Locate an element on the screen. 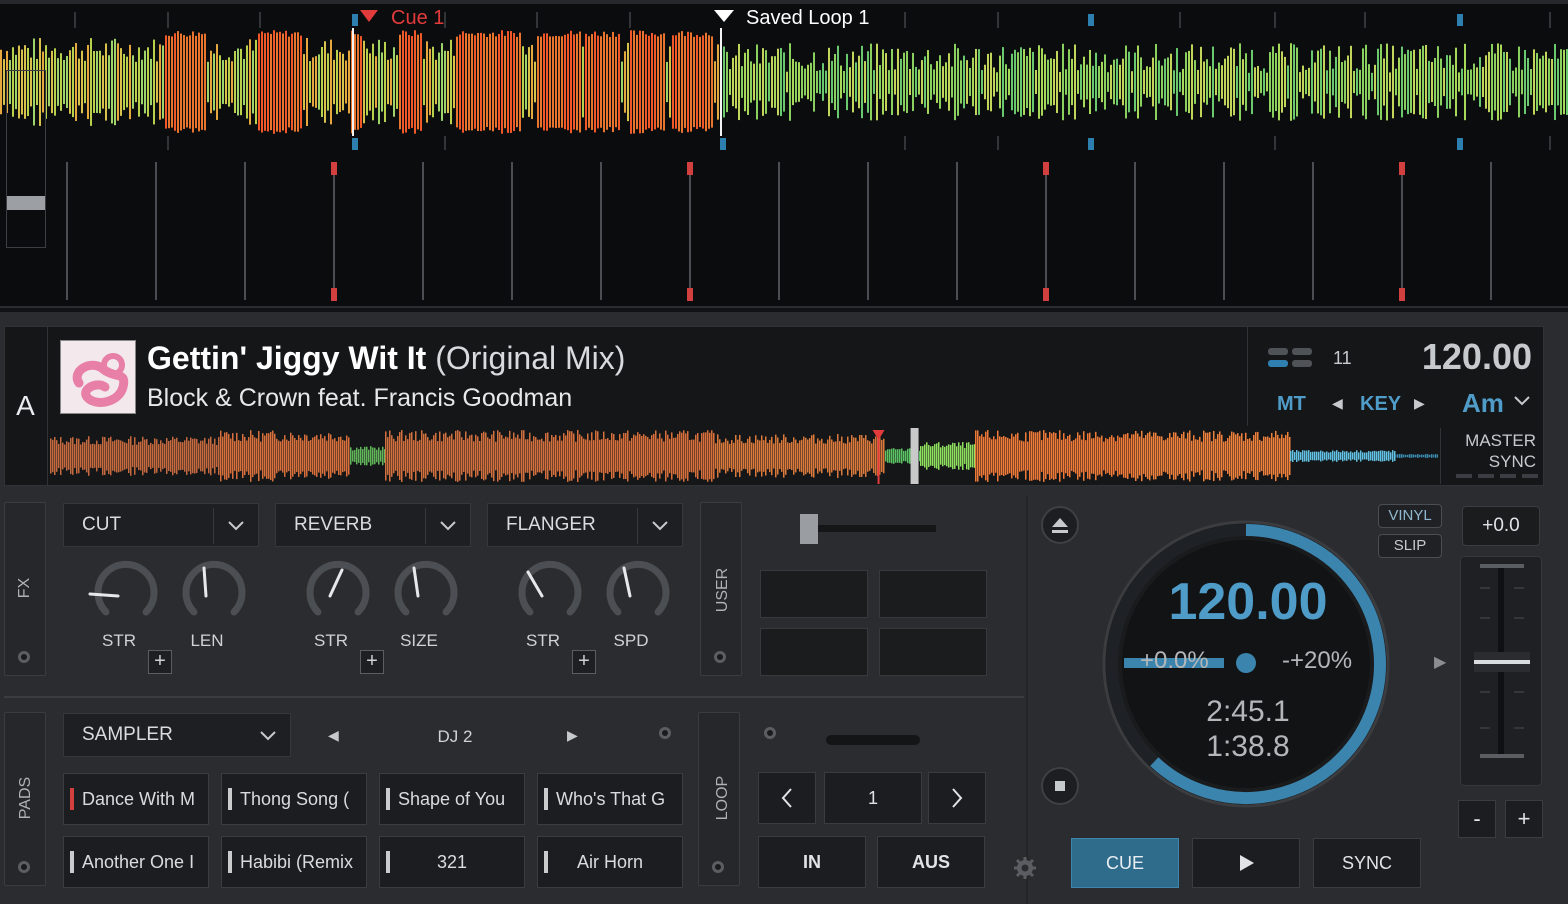 The height and width of the screenshot is (904, 1568). loop-double-button is located at coordinates (957, 798).